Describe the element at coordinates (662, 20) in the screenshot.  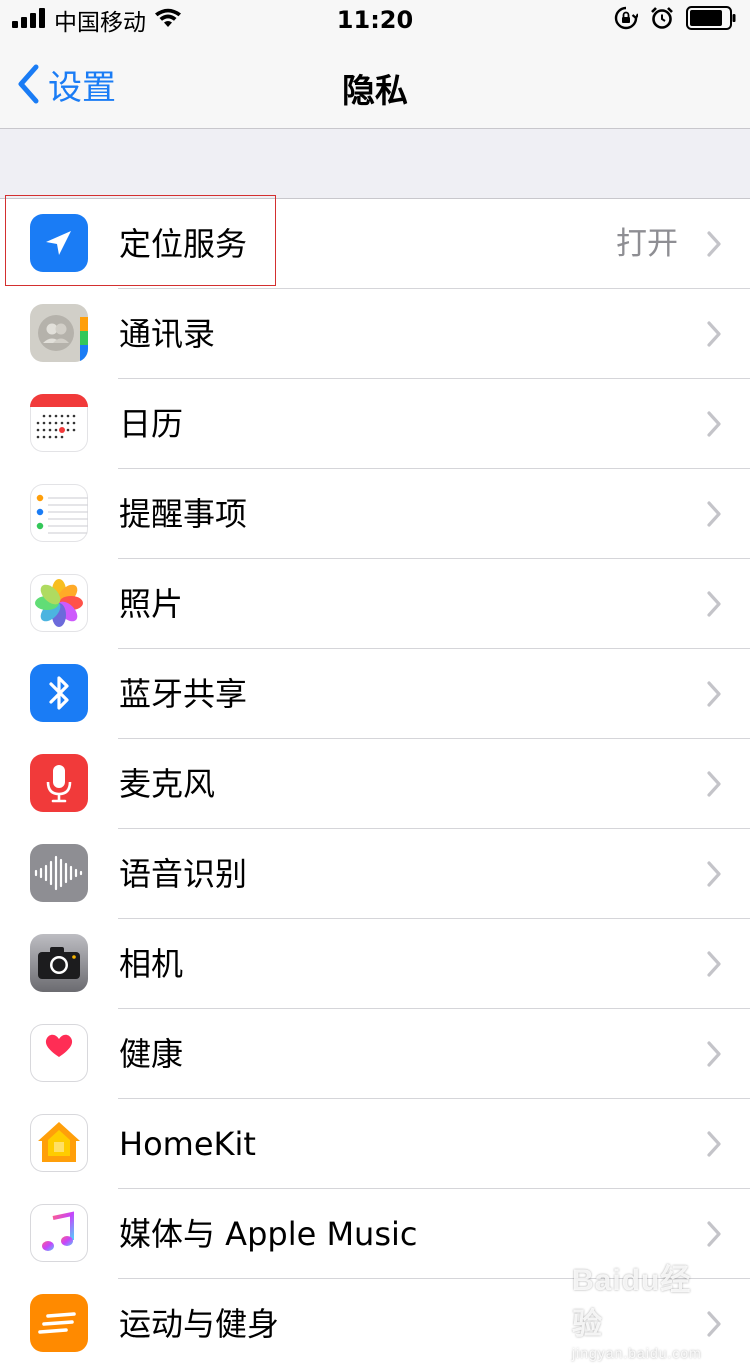
I see `alarm-icon` at that location.